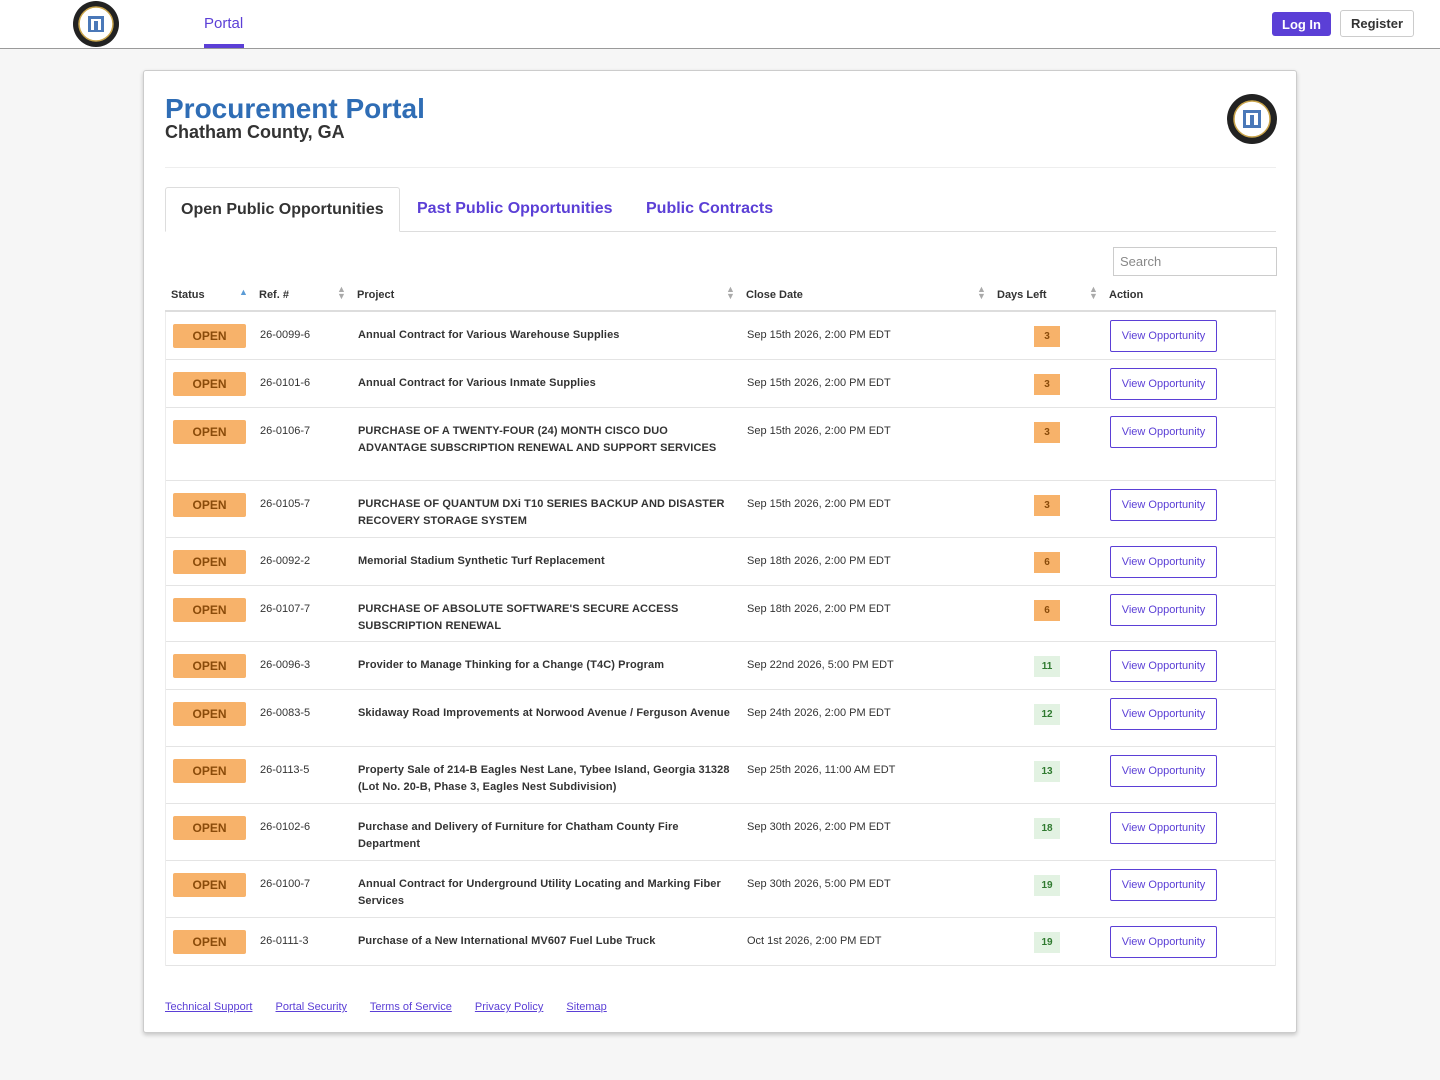  Describe the element at coordinates (1022, 295) in the screenshot. I see `column-header-days-left: Days Left` at that location.